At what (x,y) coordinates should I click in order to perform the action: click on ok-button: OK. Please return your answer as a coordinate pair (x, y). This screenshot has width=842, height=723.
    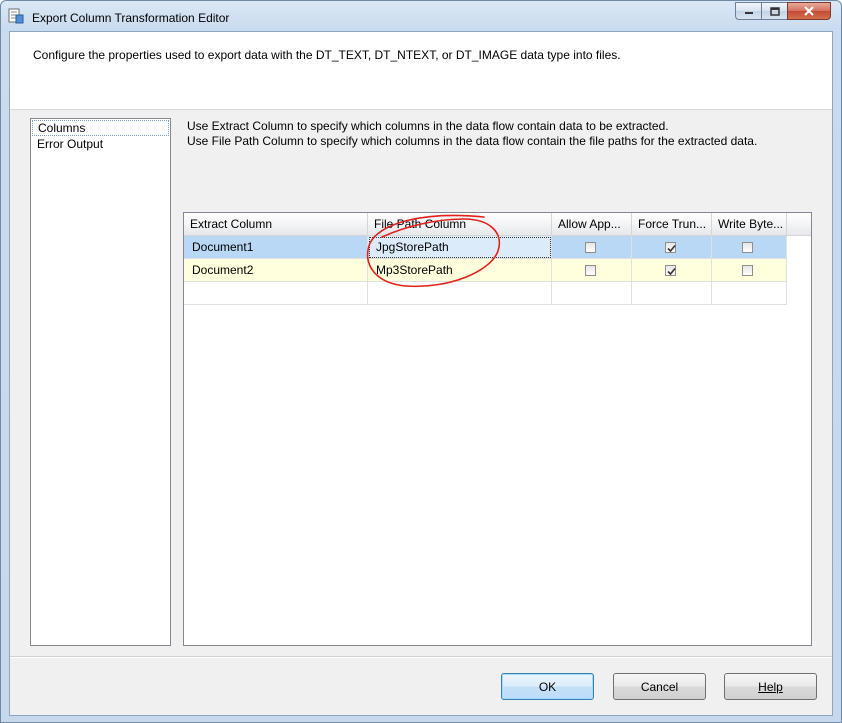
    Looking at the image, I should click on (547, 686).